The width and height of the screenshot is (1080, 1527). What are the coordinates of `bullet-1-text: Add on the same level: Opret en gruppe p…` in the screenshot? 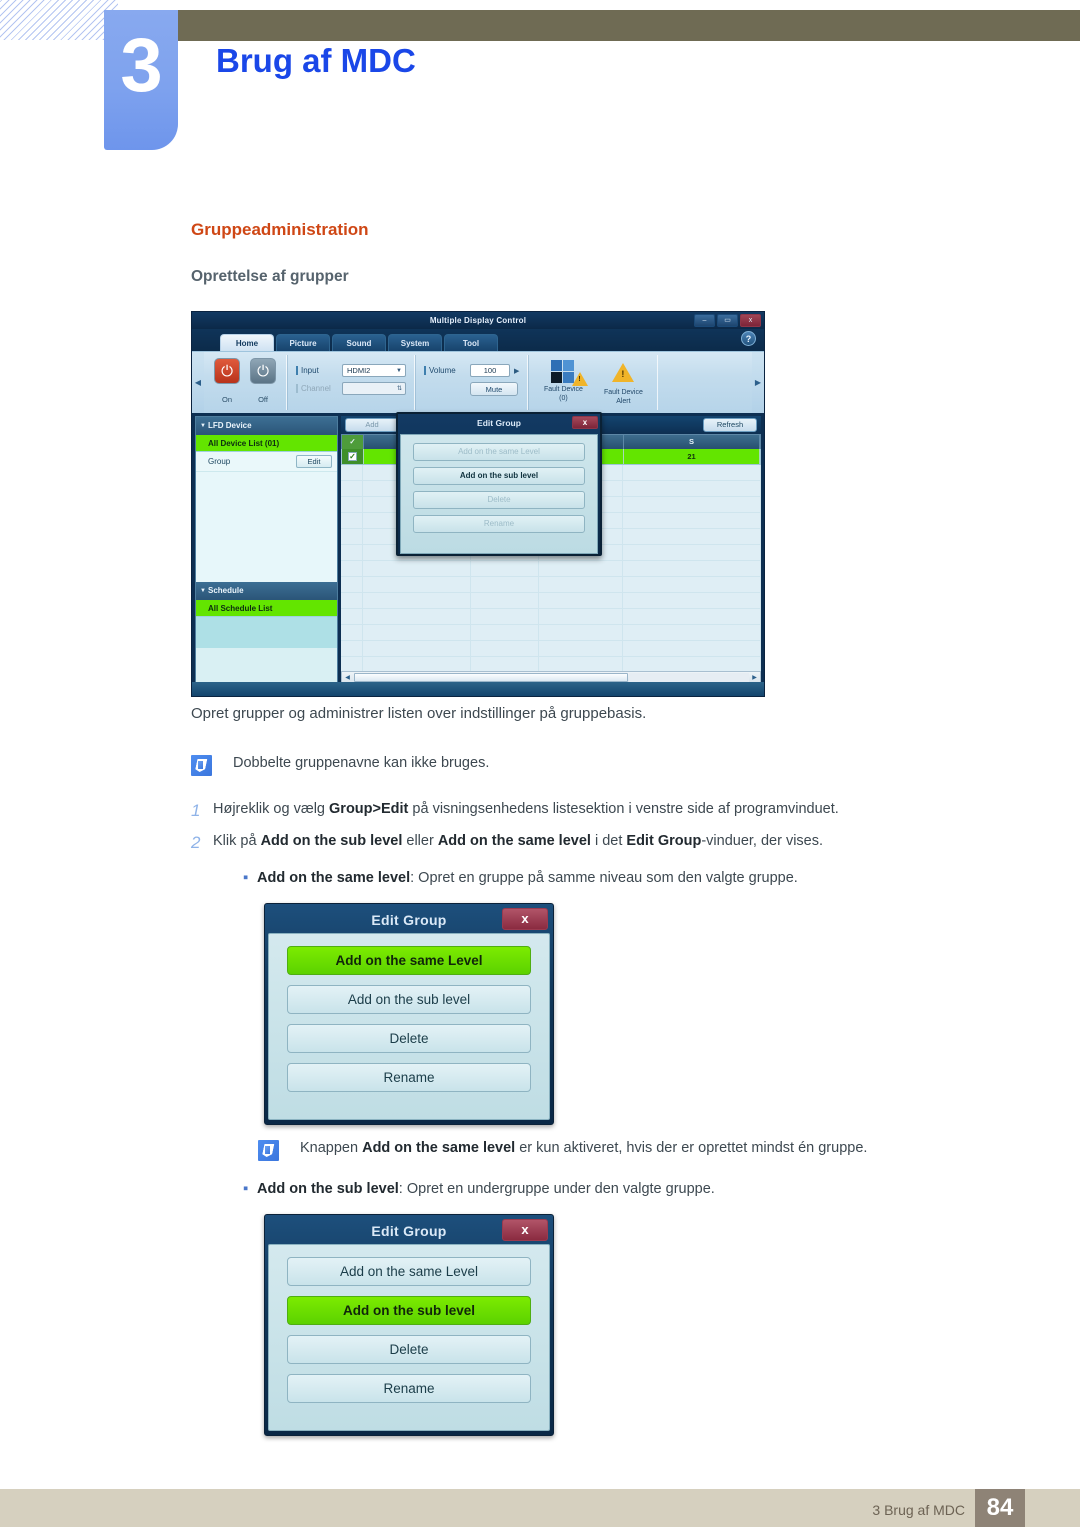 It's located at (527, 878).